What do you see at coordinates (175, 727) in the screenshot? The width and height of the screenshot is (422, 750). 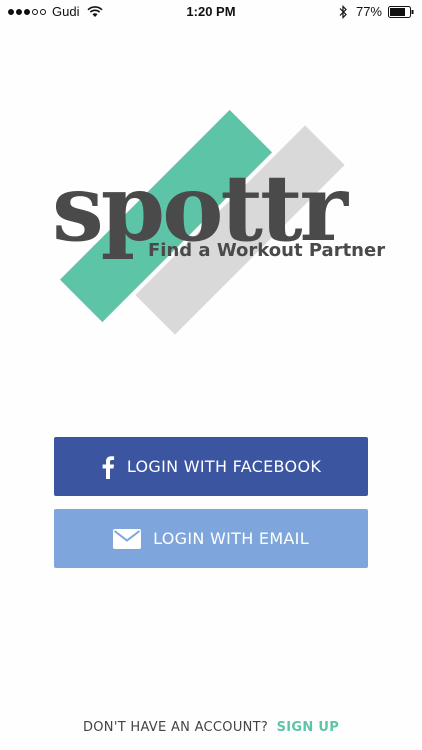 I see `signup-prompt: DON'T HAVE AN ACCOUNT?` at bounding box center [175, 727].